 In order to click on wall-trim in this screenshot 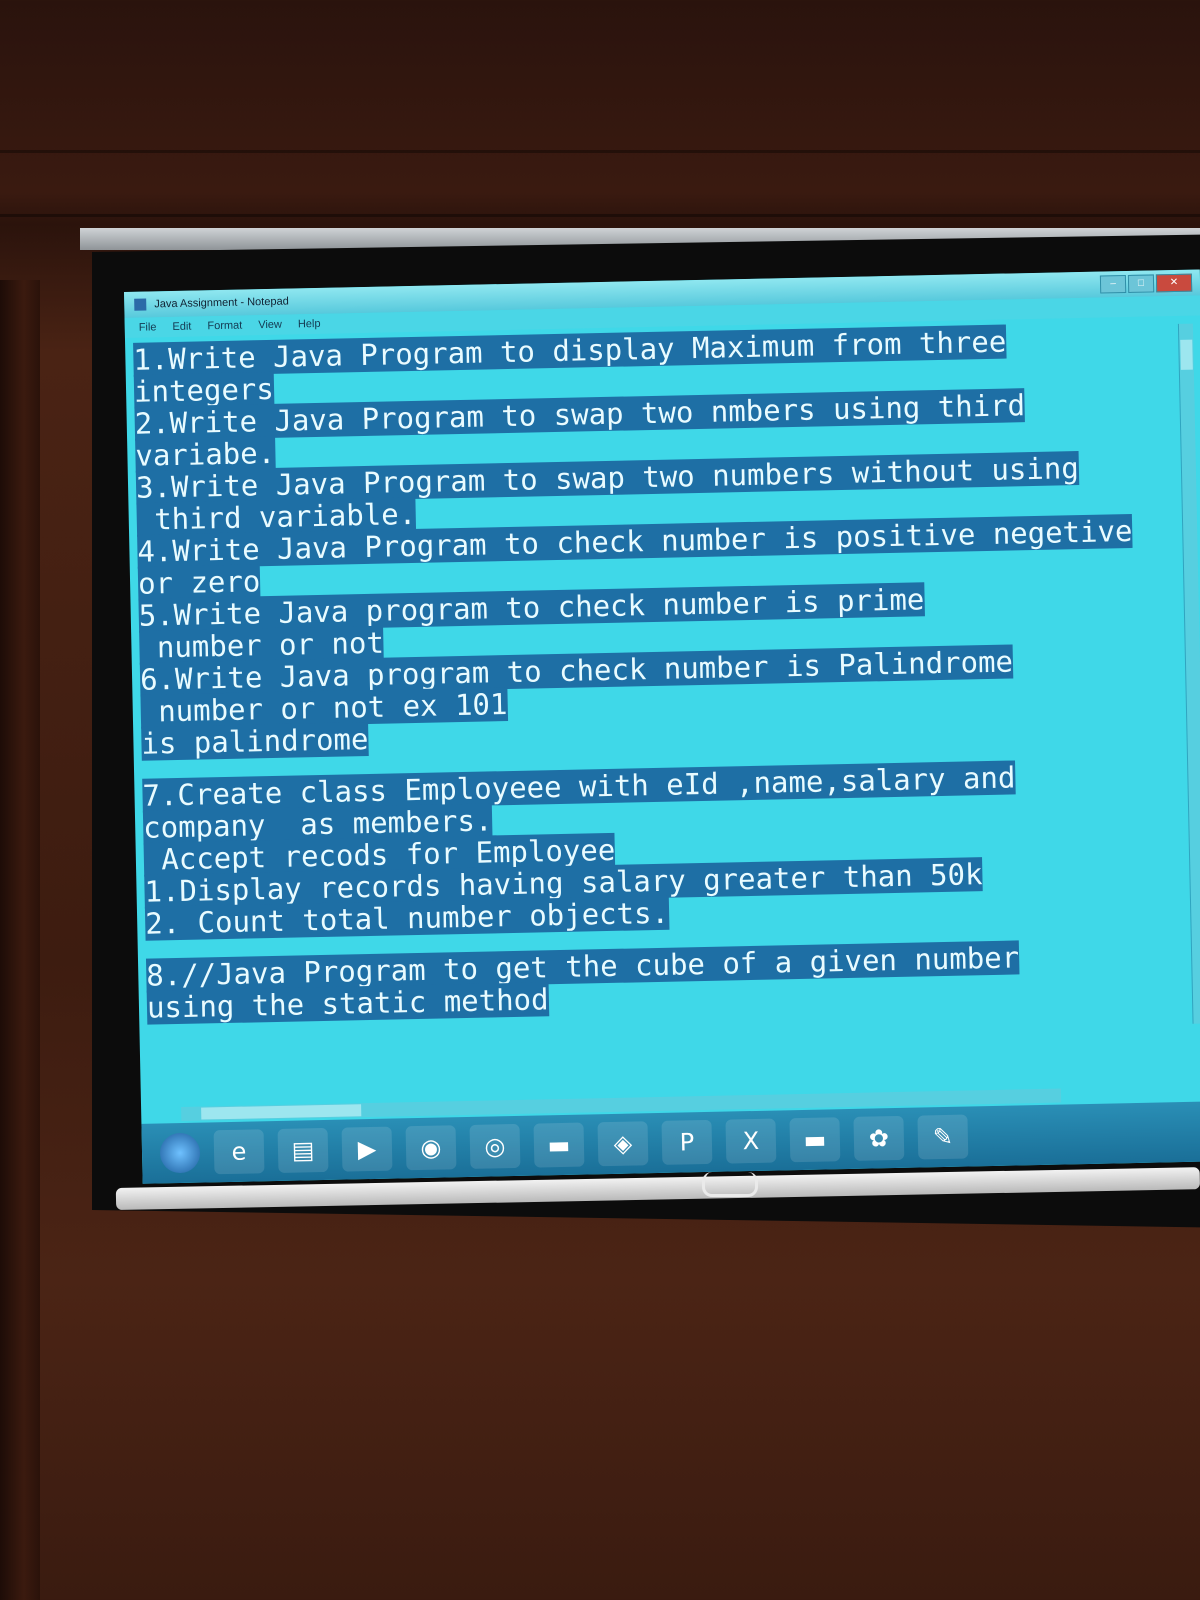, I will do `click(20, 940)`.